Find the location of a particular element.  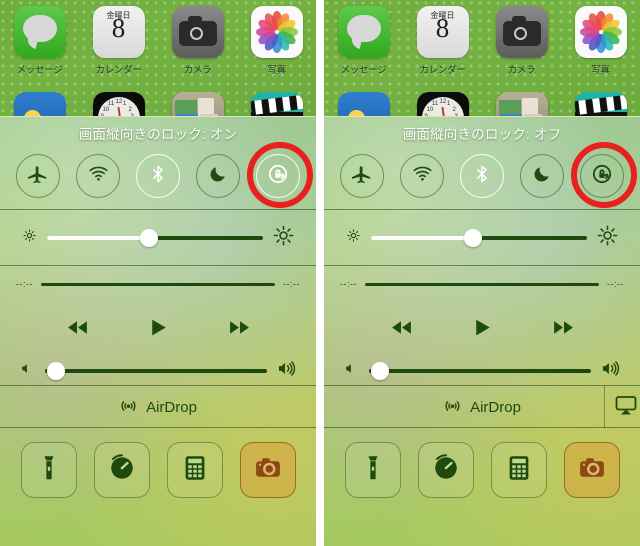

volume-low-icon is located at coordinates (351, 371).